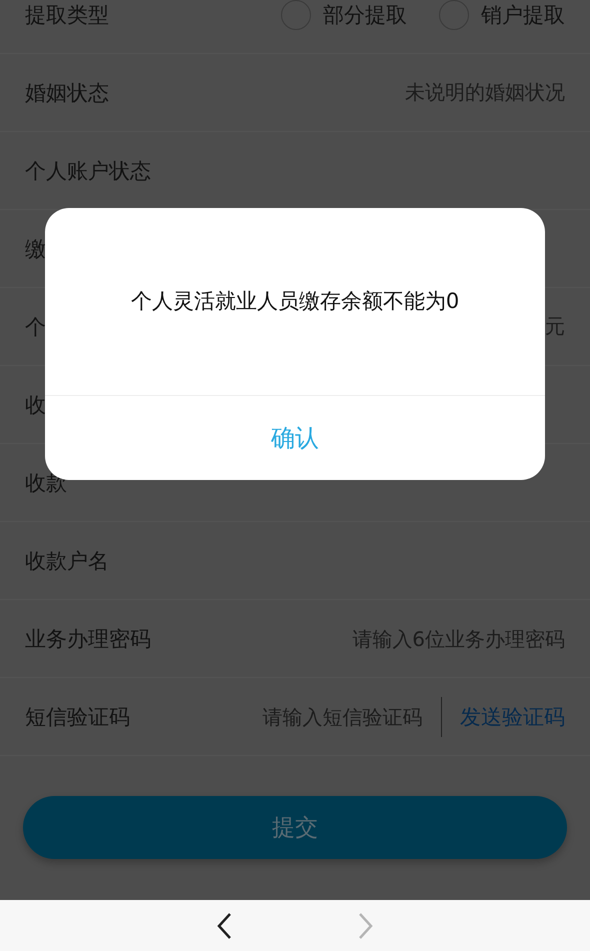 Image resolution: width=590 pixels, height=951 pixels. Describe the element at coordinates (365, 14) in the screenshot. I see `radio-label: 部分提取` at that location.